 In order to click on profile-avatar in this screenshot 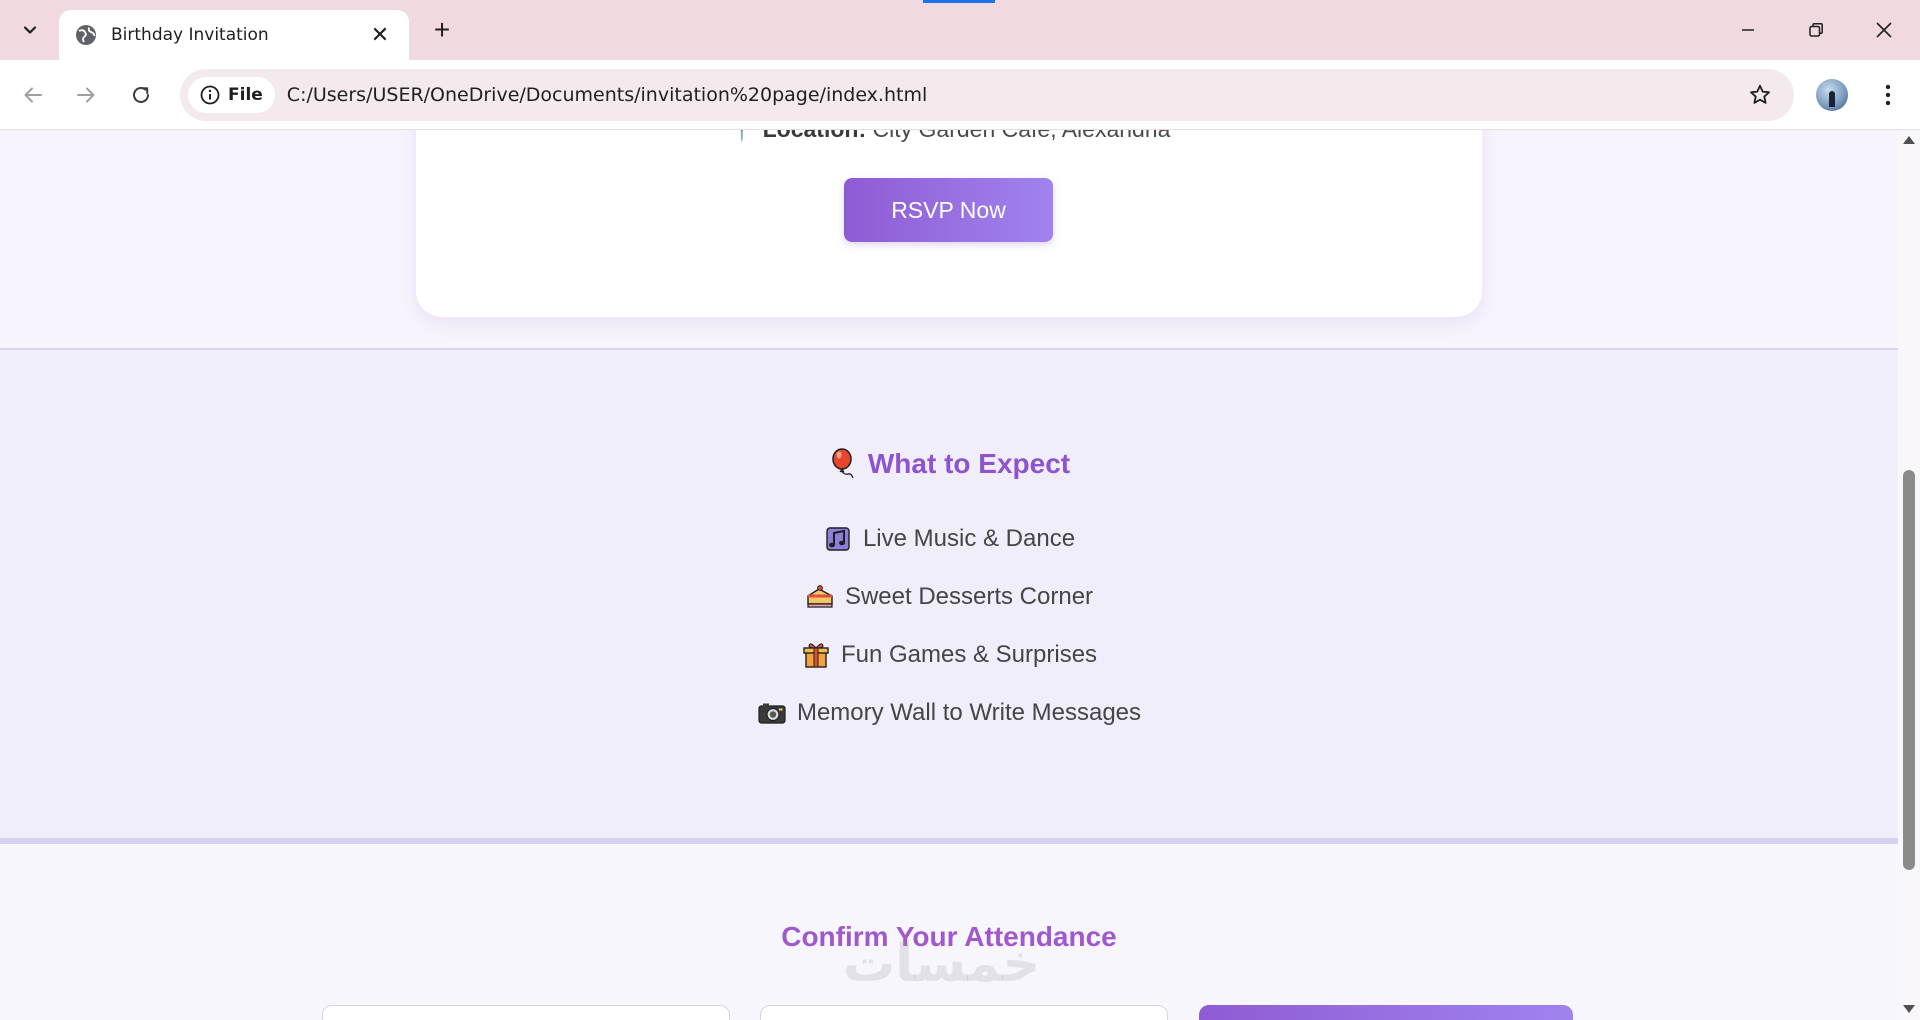, I will do `click(1832, 95)`.